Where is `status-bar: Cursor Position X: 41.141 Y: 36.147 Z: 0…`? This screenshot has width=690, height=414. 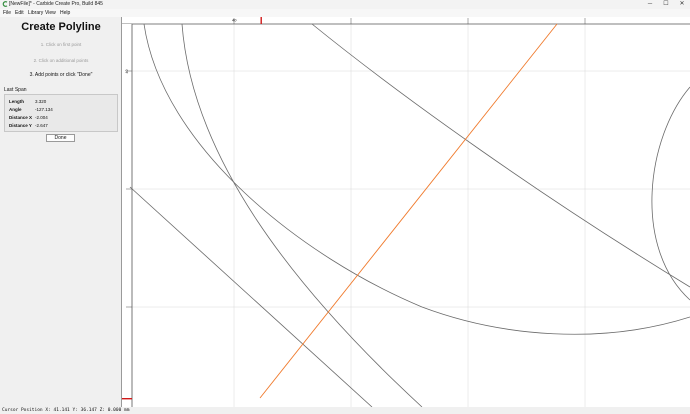
status-bar: Cursor Position X: 41.141 Y: 36.147 Z: 0… is located at coordinates (345, 410).